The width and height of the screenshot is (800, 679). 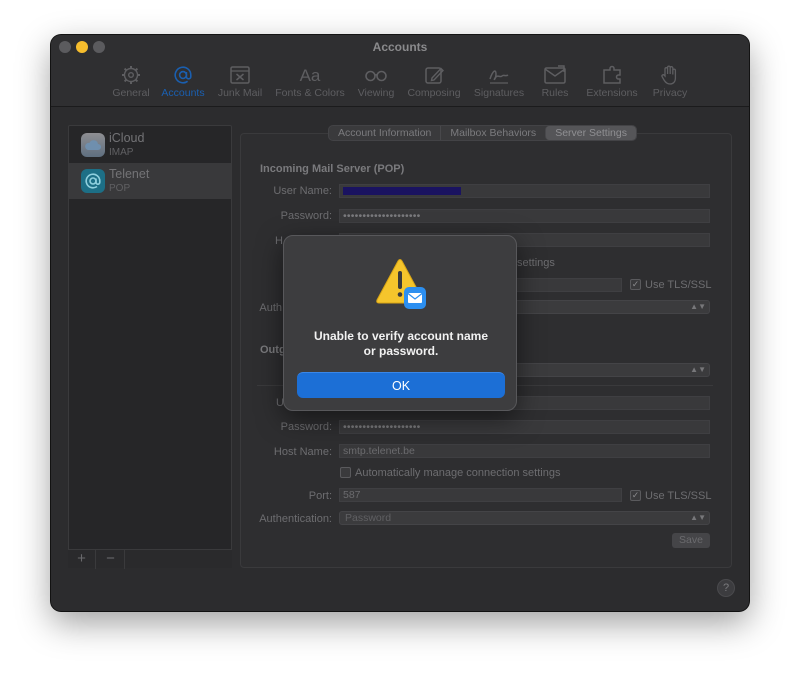 I want to click on account-type: POP, so click(x=120, y=188).